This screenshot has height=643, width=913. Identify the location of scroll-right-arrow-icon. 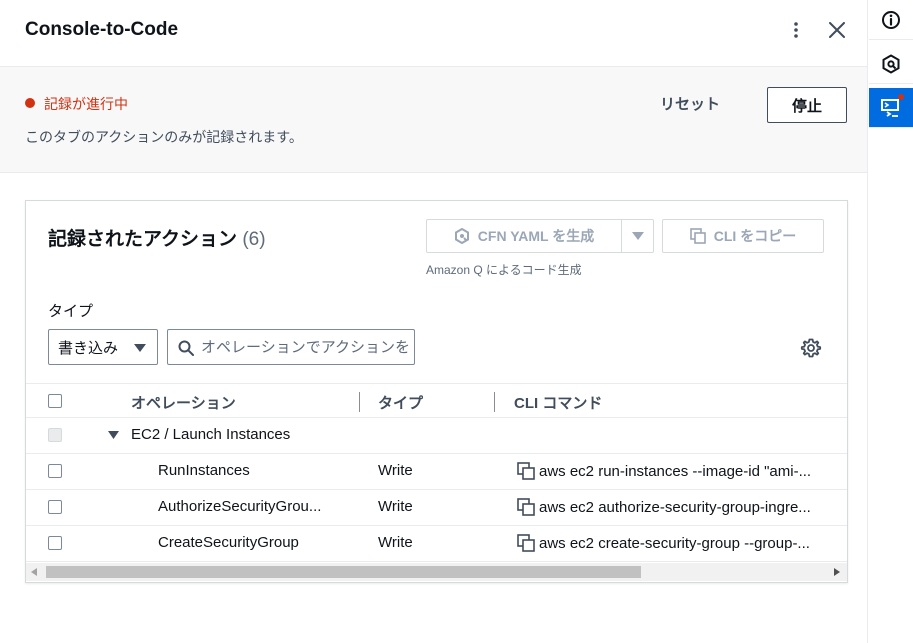
(837, 572).